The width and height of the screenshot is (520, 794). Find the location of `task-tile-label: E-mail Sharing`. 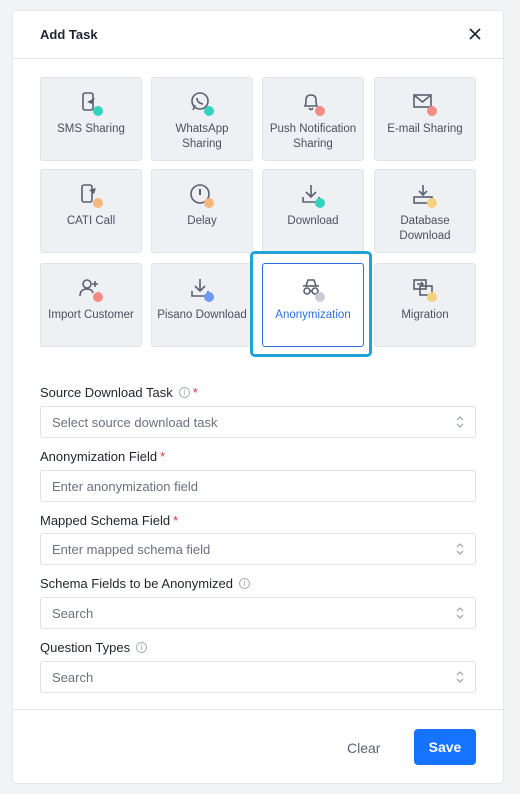

task-tile-label: E-mail Sharing is located at coordinates (425, 129).